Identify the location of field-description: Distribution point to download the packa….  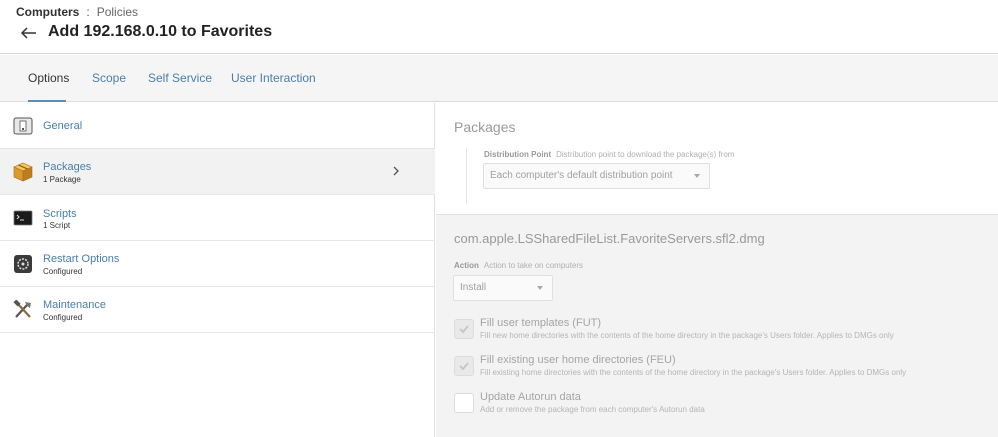
(645, 154).